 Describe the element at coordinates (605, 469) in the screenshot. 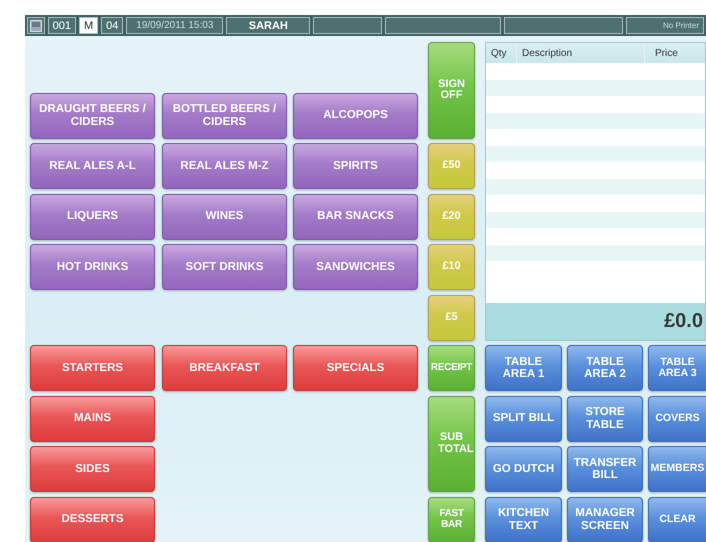

I see `function-button: TRANSFER BILL` at that location.